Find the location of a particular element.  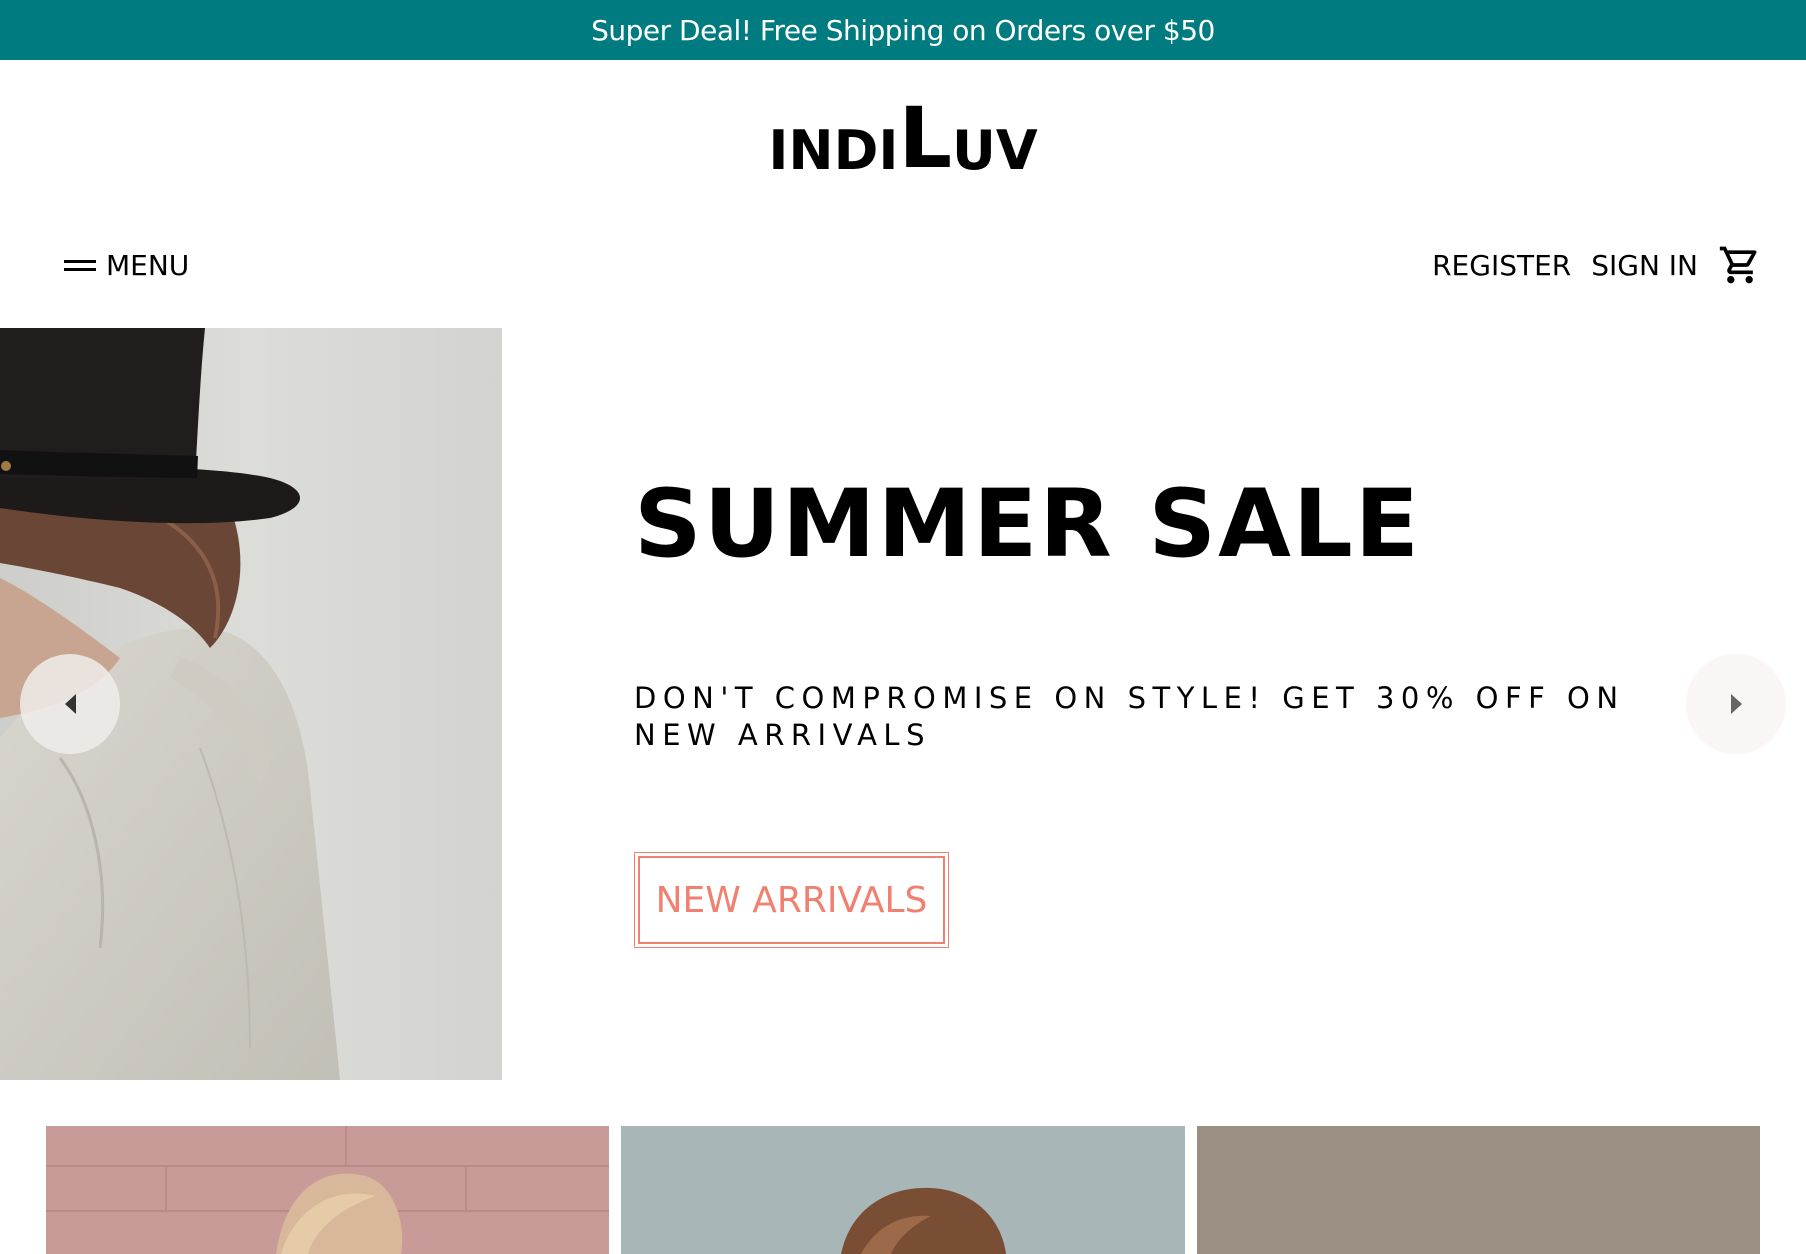

hamburger-icon is located at coordinates (80, 265).